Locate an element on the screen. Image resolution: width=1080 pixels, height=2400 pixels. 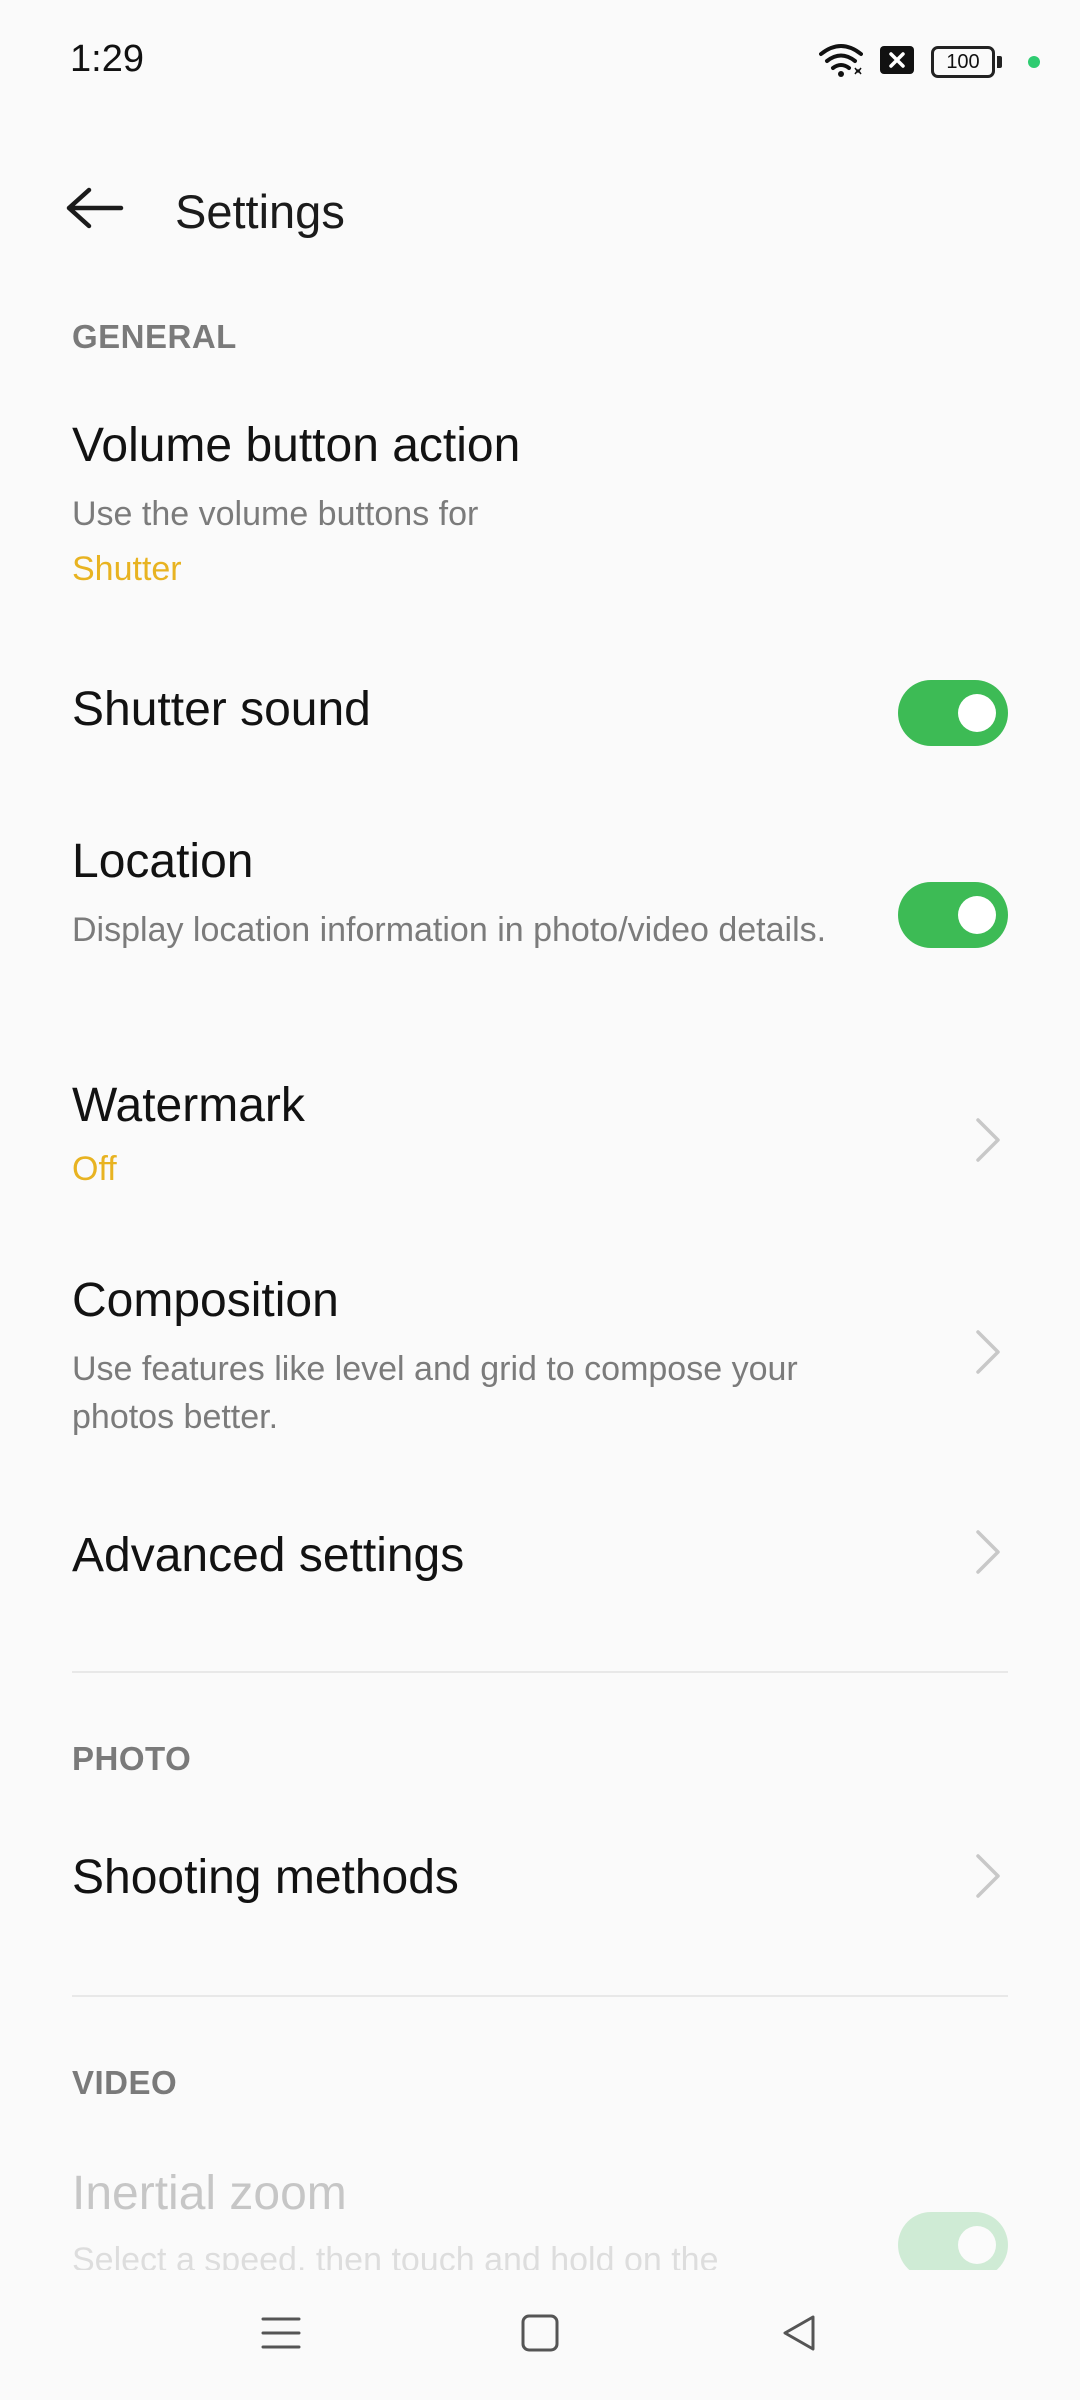
nav-back-button is located at coordinates (799, 2335).